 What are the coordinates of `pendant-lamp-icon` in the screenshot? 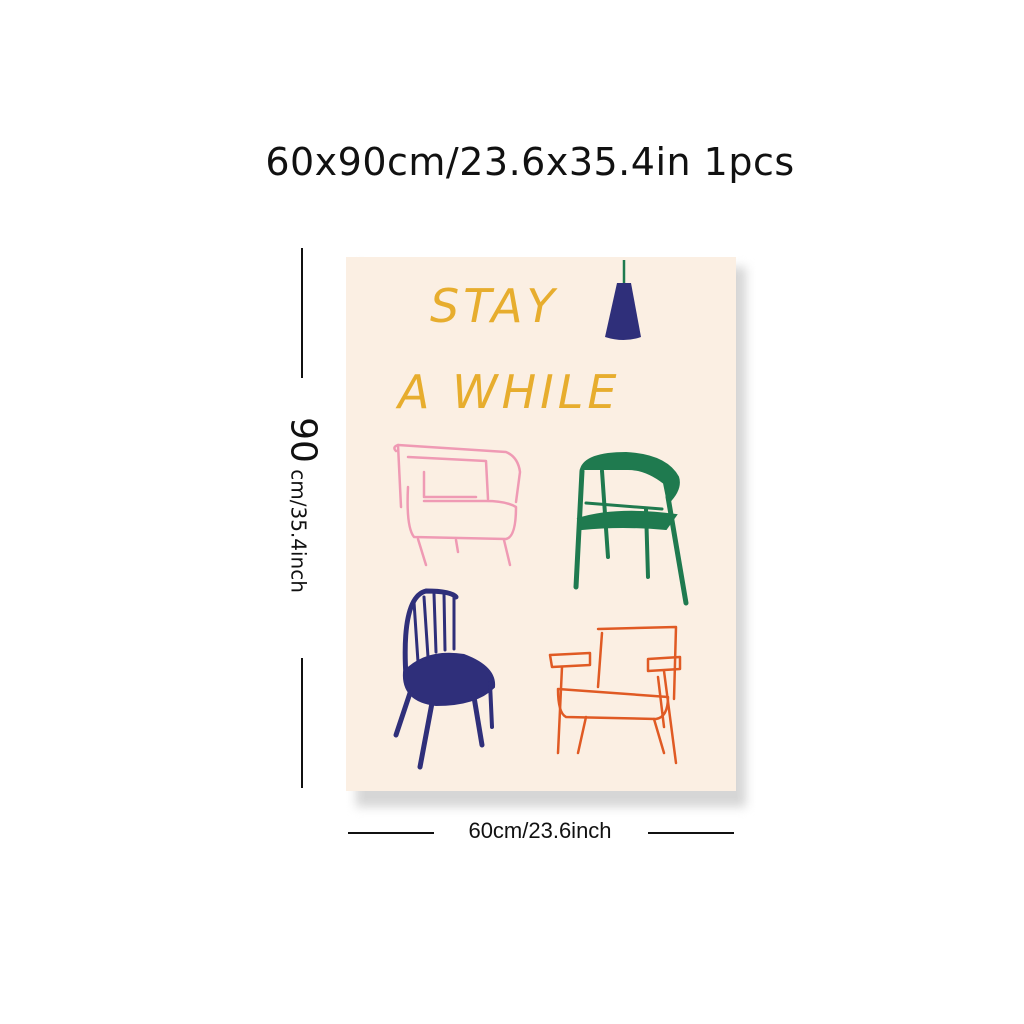 It's located at (623, 300).